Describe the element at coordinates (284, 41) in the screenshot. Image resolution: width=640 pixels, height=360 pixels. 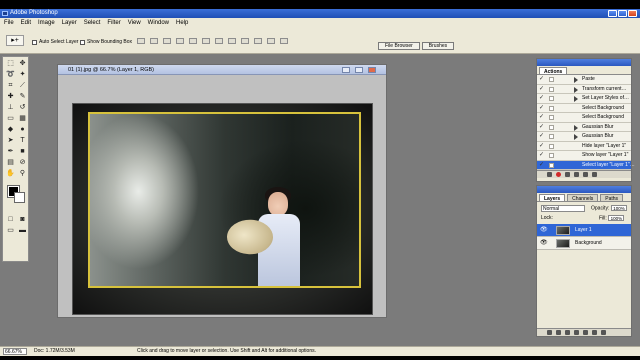
I see `distribute-right-icon` at that location.